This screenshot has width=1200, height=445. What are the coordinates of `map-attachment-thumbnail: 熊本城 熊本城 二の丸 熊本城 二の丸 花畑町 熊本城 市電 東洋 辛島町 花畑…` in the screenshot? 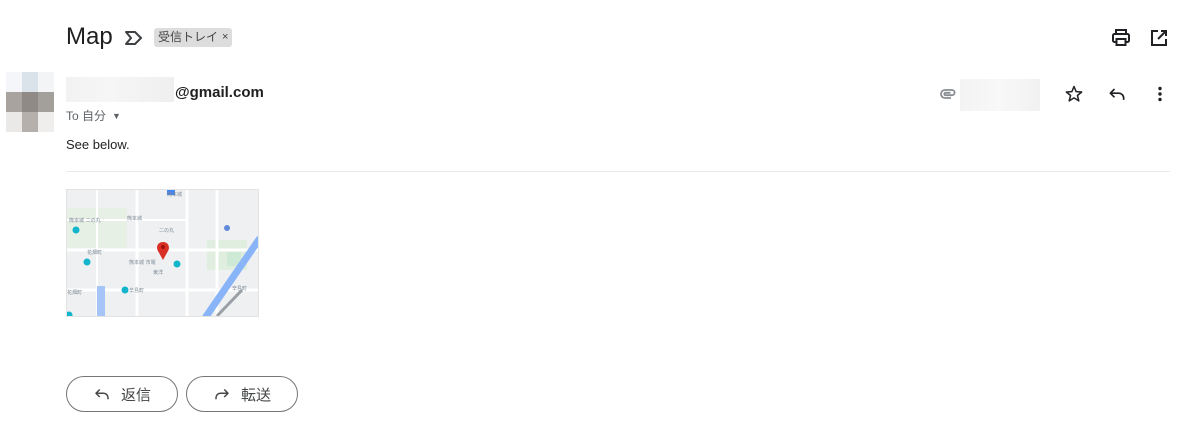 It's located at (162, 253).